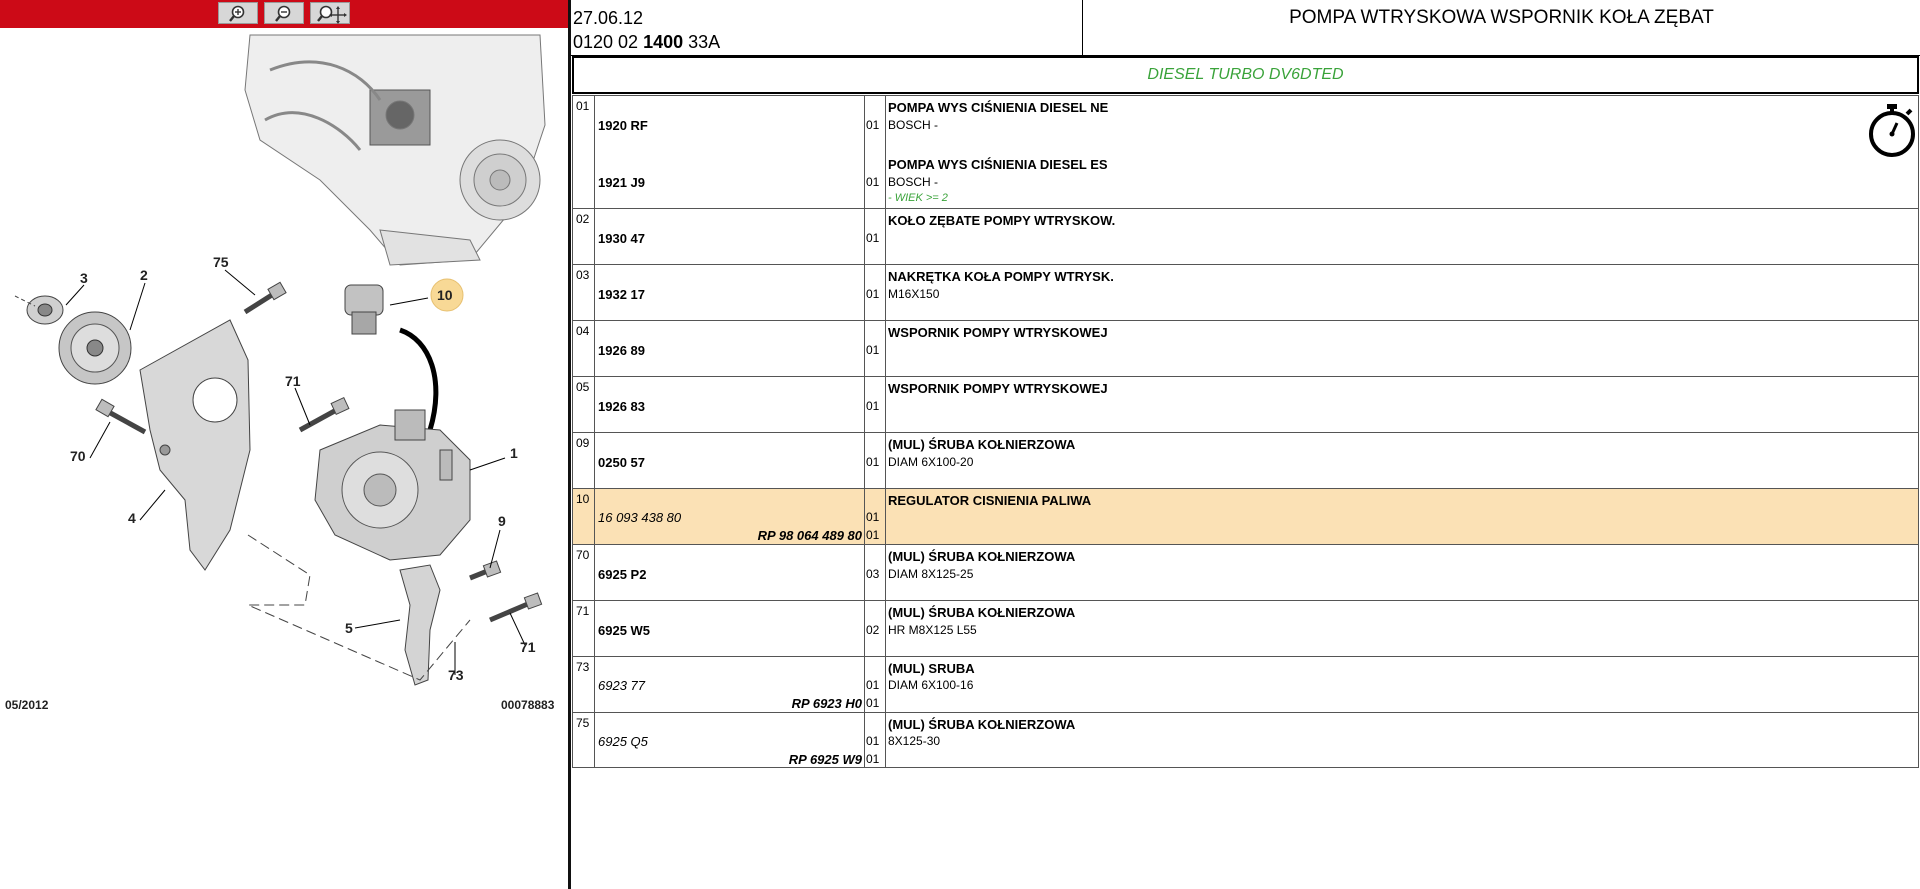 This screenshot has width=1920, height=889. What do you see at coordinates (456, 675) in the screenshot?
I see `callout-73: 73` at bounding box center [456, 675].